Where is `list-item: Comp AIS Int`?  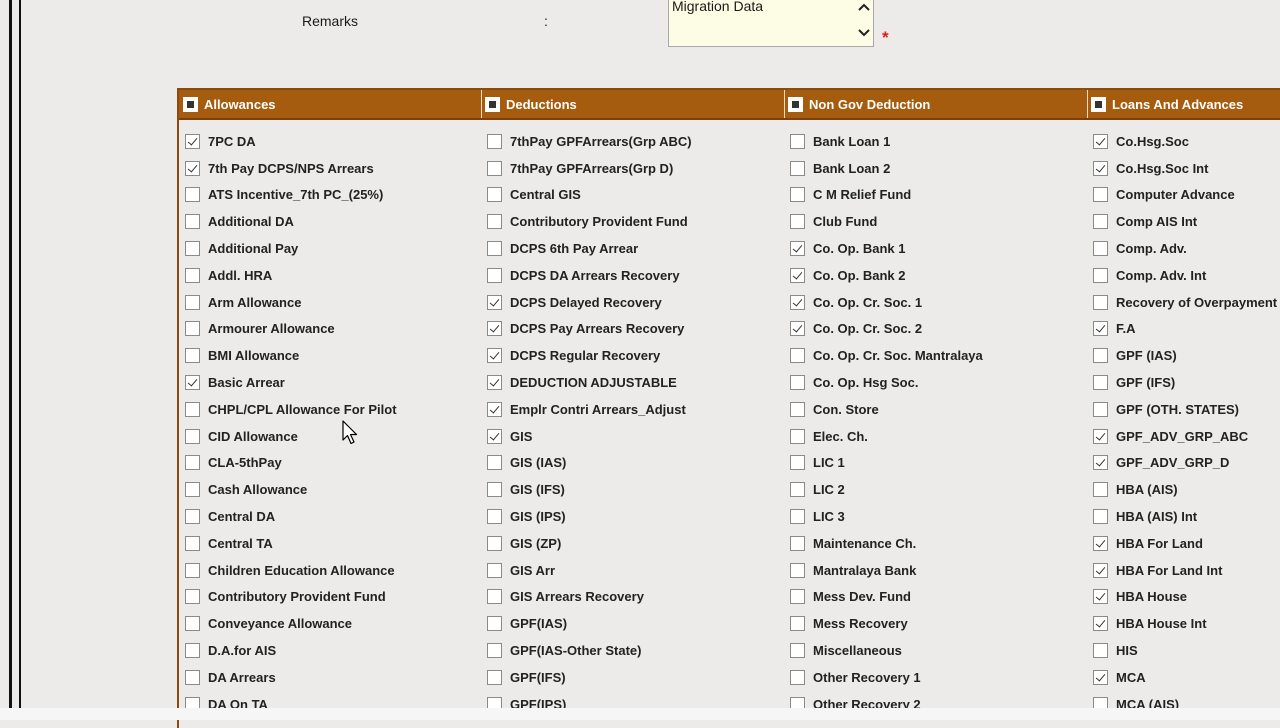 list-item: Comp AIS Int is located at coordinates (1185, 221).